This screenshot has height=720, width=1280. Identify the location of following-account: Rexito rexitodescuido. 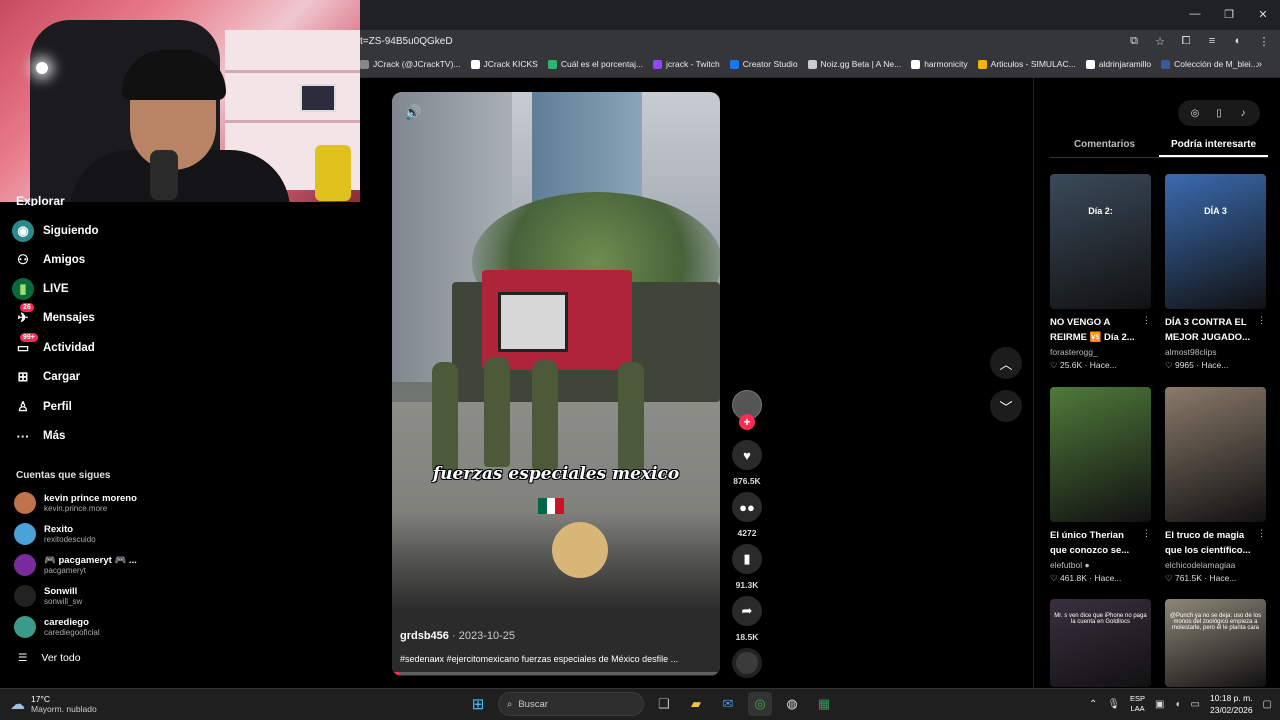
(55, 534).